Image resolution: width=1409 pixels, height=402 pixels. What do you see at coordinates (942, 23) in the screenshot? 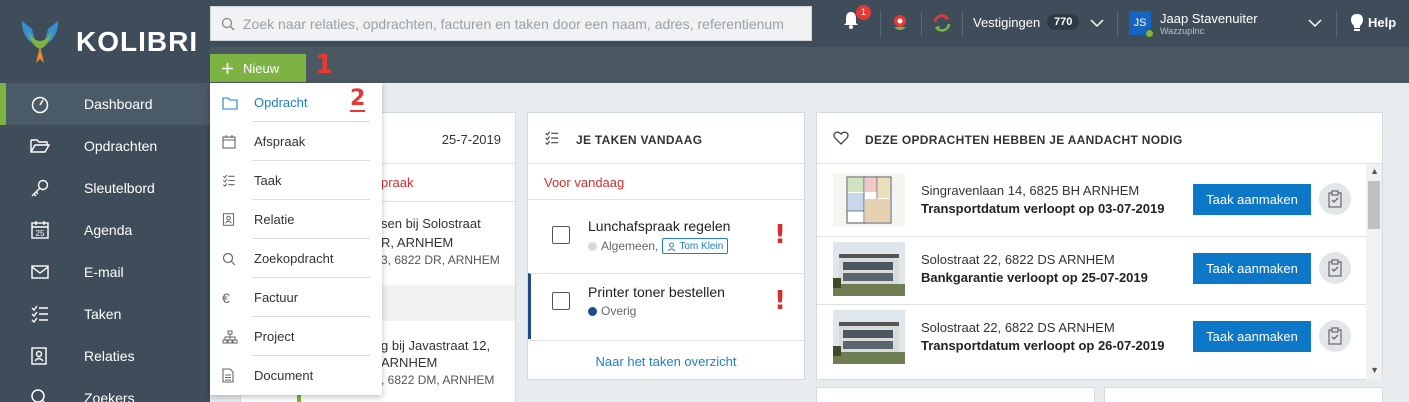
I see `sync-icon` at bounding box center [942, 23].